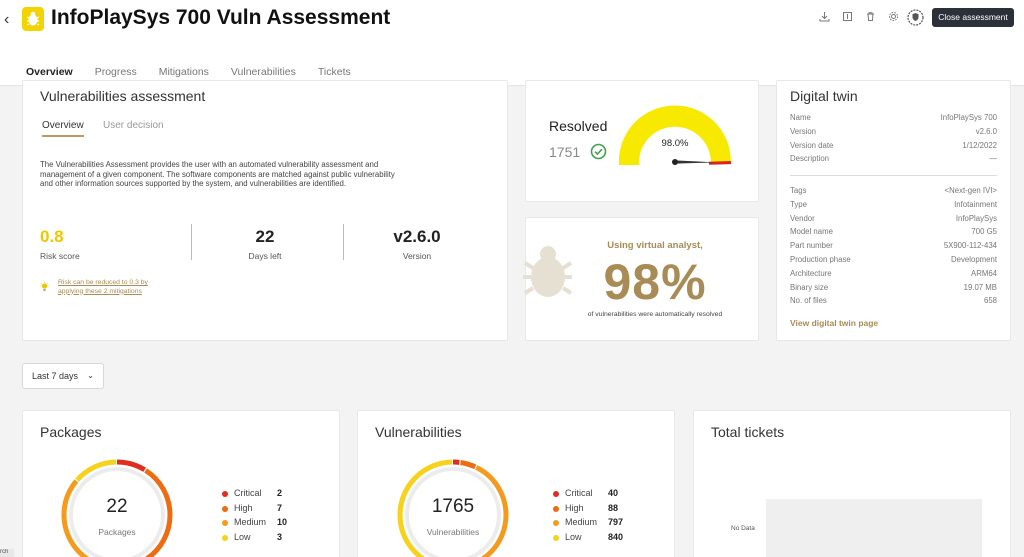 The height and width of the screenshot is (557, 1024). What do you see at coordinates (63, 128) in the screenshot?
I see `subtab-overview: Overview` at bounding box center [63, 128].